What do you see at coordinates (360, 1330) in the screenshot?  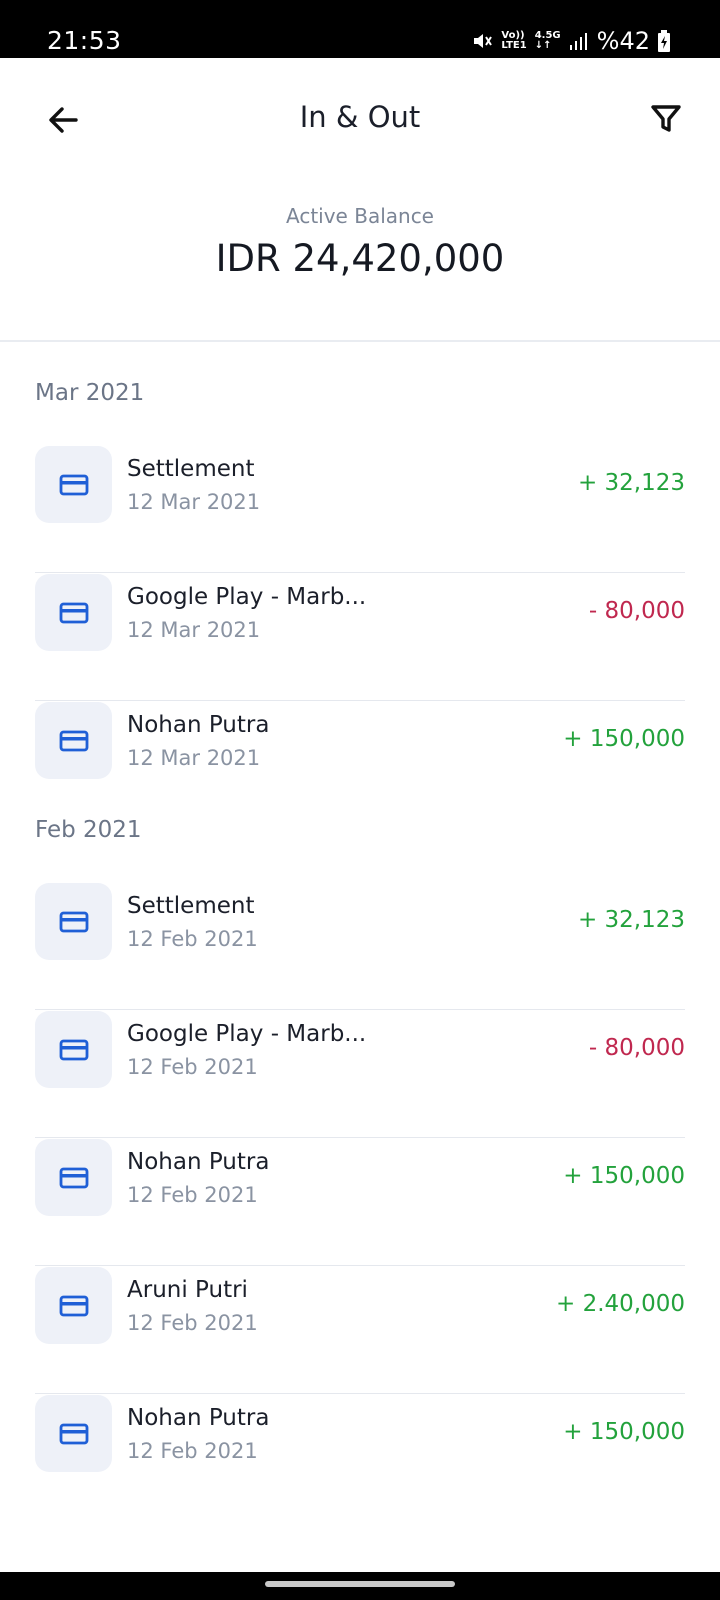 I see `transaction-row: Aruni Putri 12 Feb 2021 + 2.40,000` at bounding box center [360, 1330].